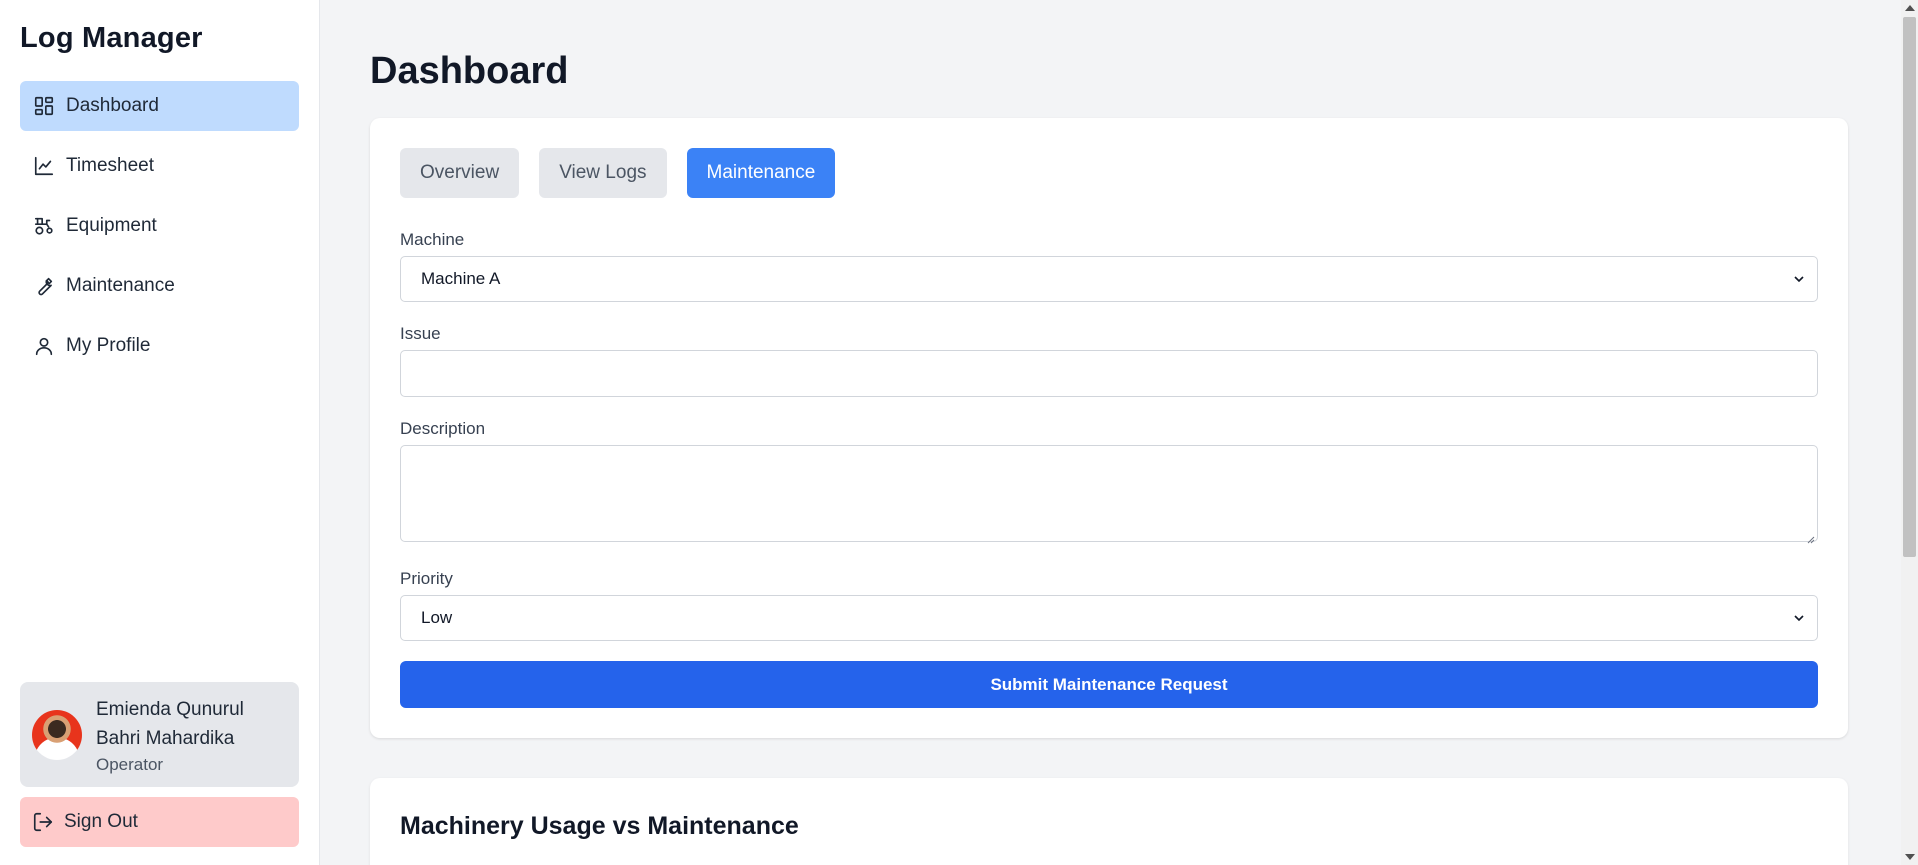  I want to click on priority-select-value: Low, so click(437, 617).